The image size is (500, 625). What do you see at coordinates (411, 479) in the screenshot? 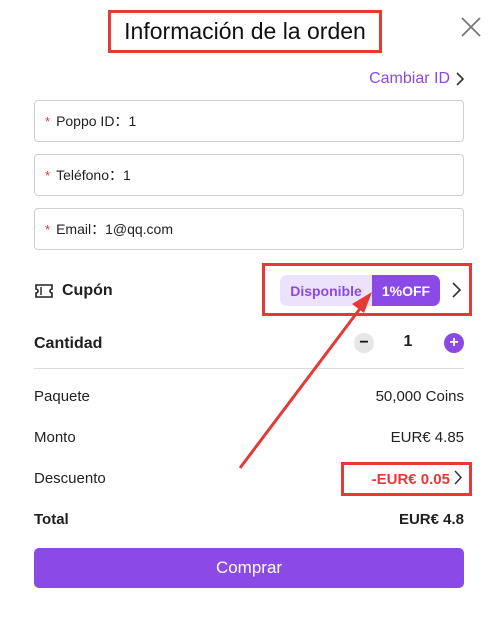
I see `discount-value: -EUR€ 0.05` at bounding box center [411, 479].